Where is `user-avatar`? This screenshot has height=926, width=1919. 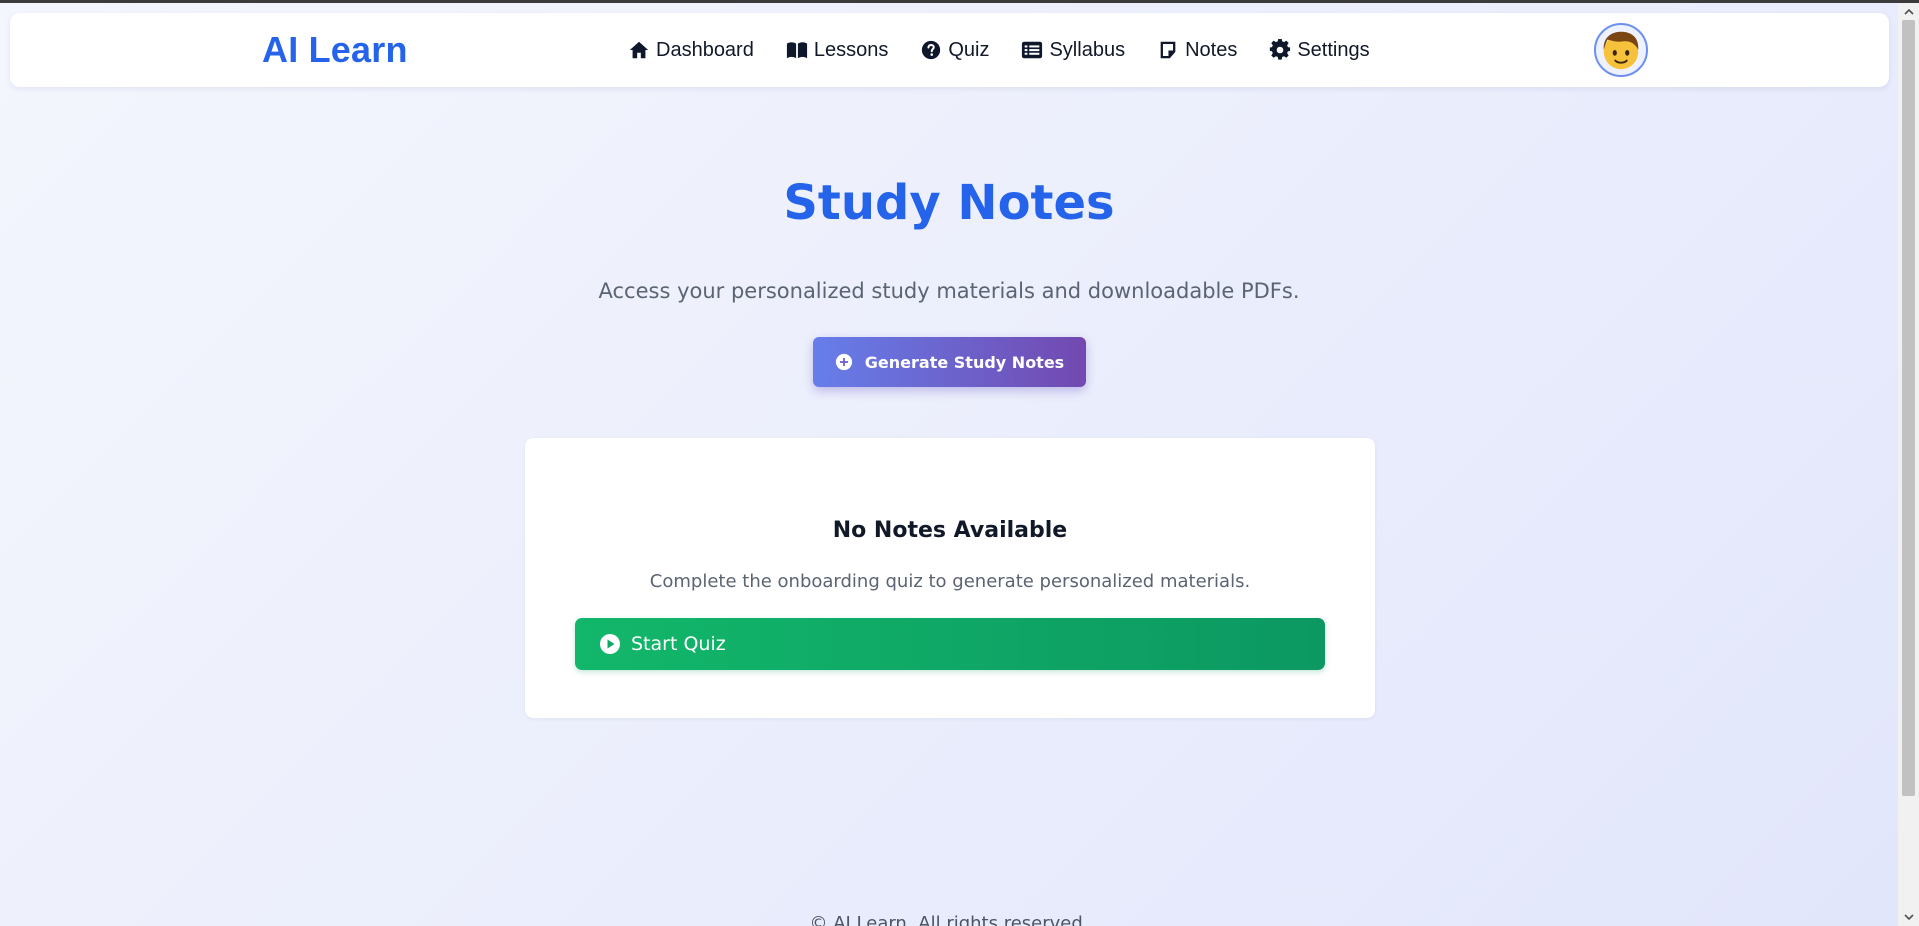 user-avatar is located at coordinates (1621, 50).